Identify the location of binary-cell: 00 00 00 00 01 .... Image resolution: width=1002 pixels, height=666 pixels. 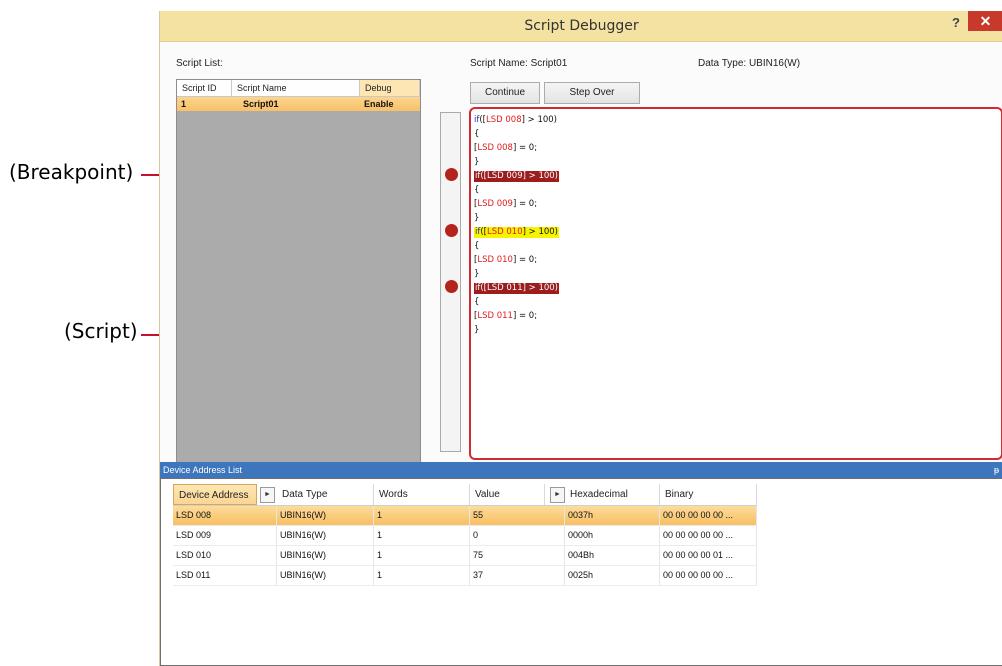
(708, 555).